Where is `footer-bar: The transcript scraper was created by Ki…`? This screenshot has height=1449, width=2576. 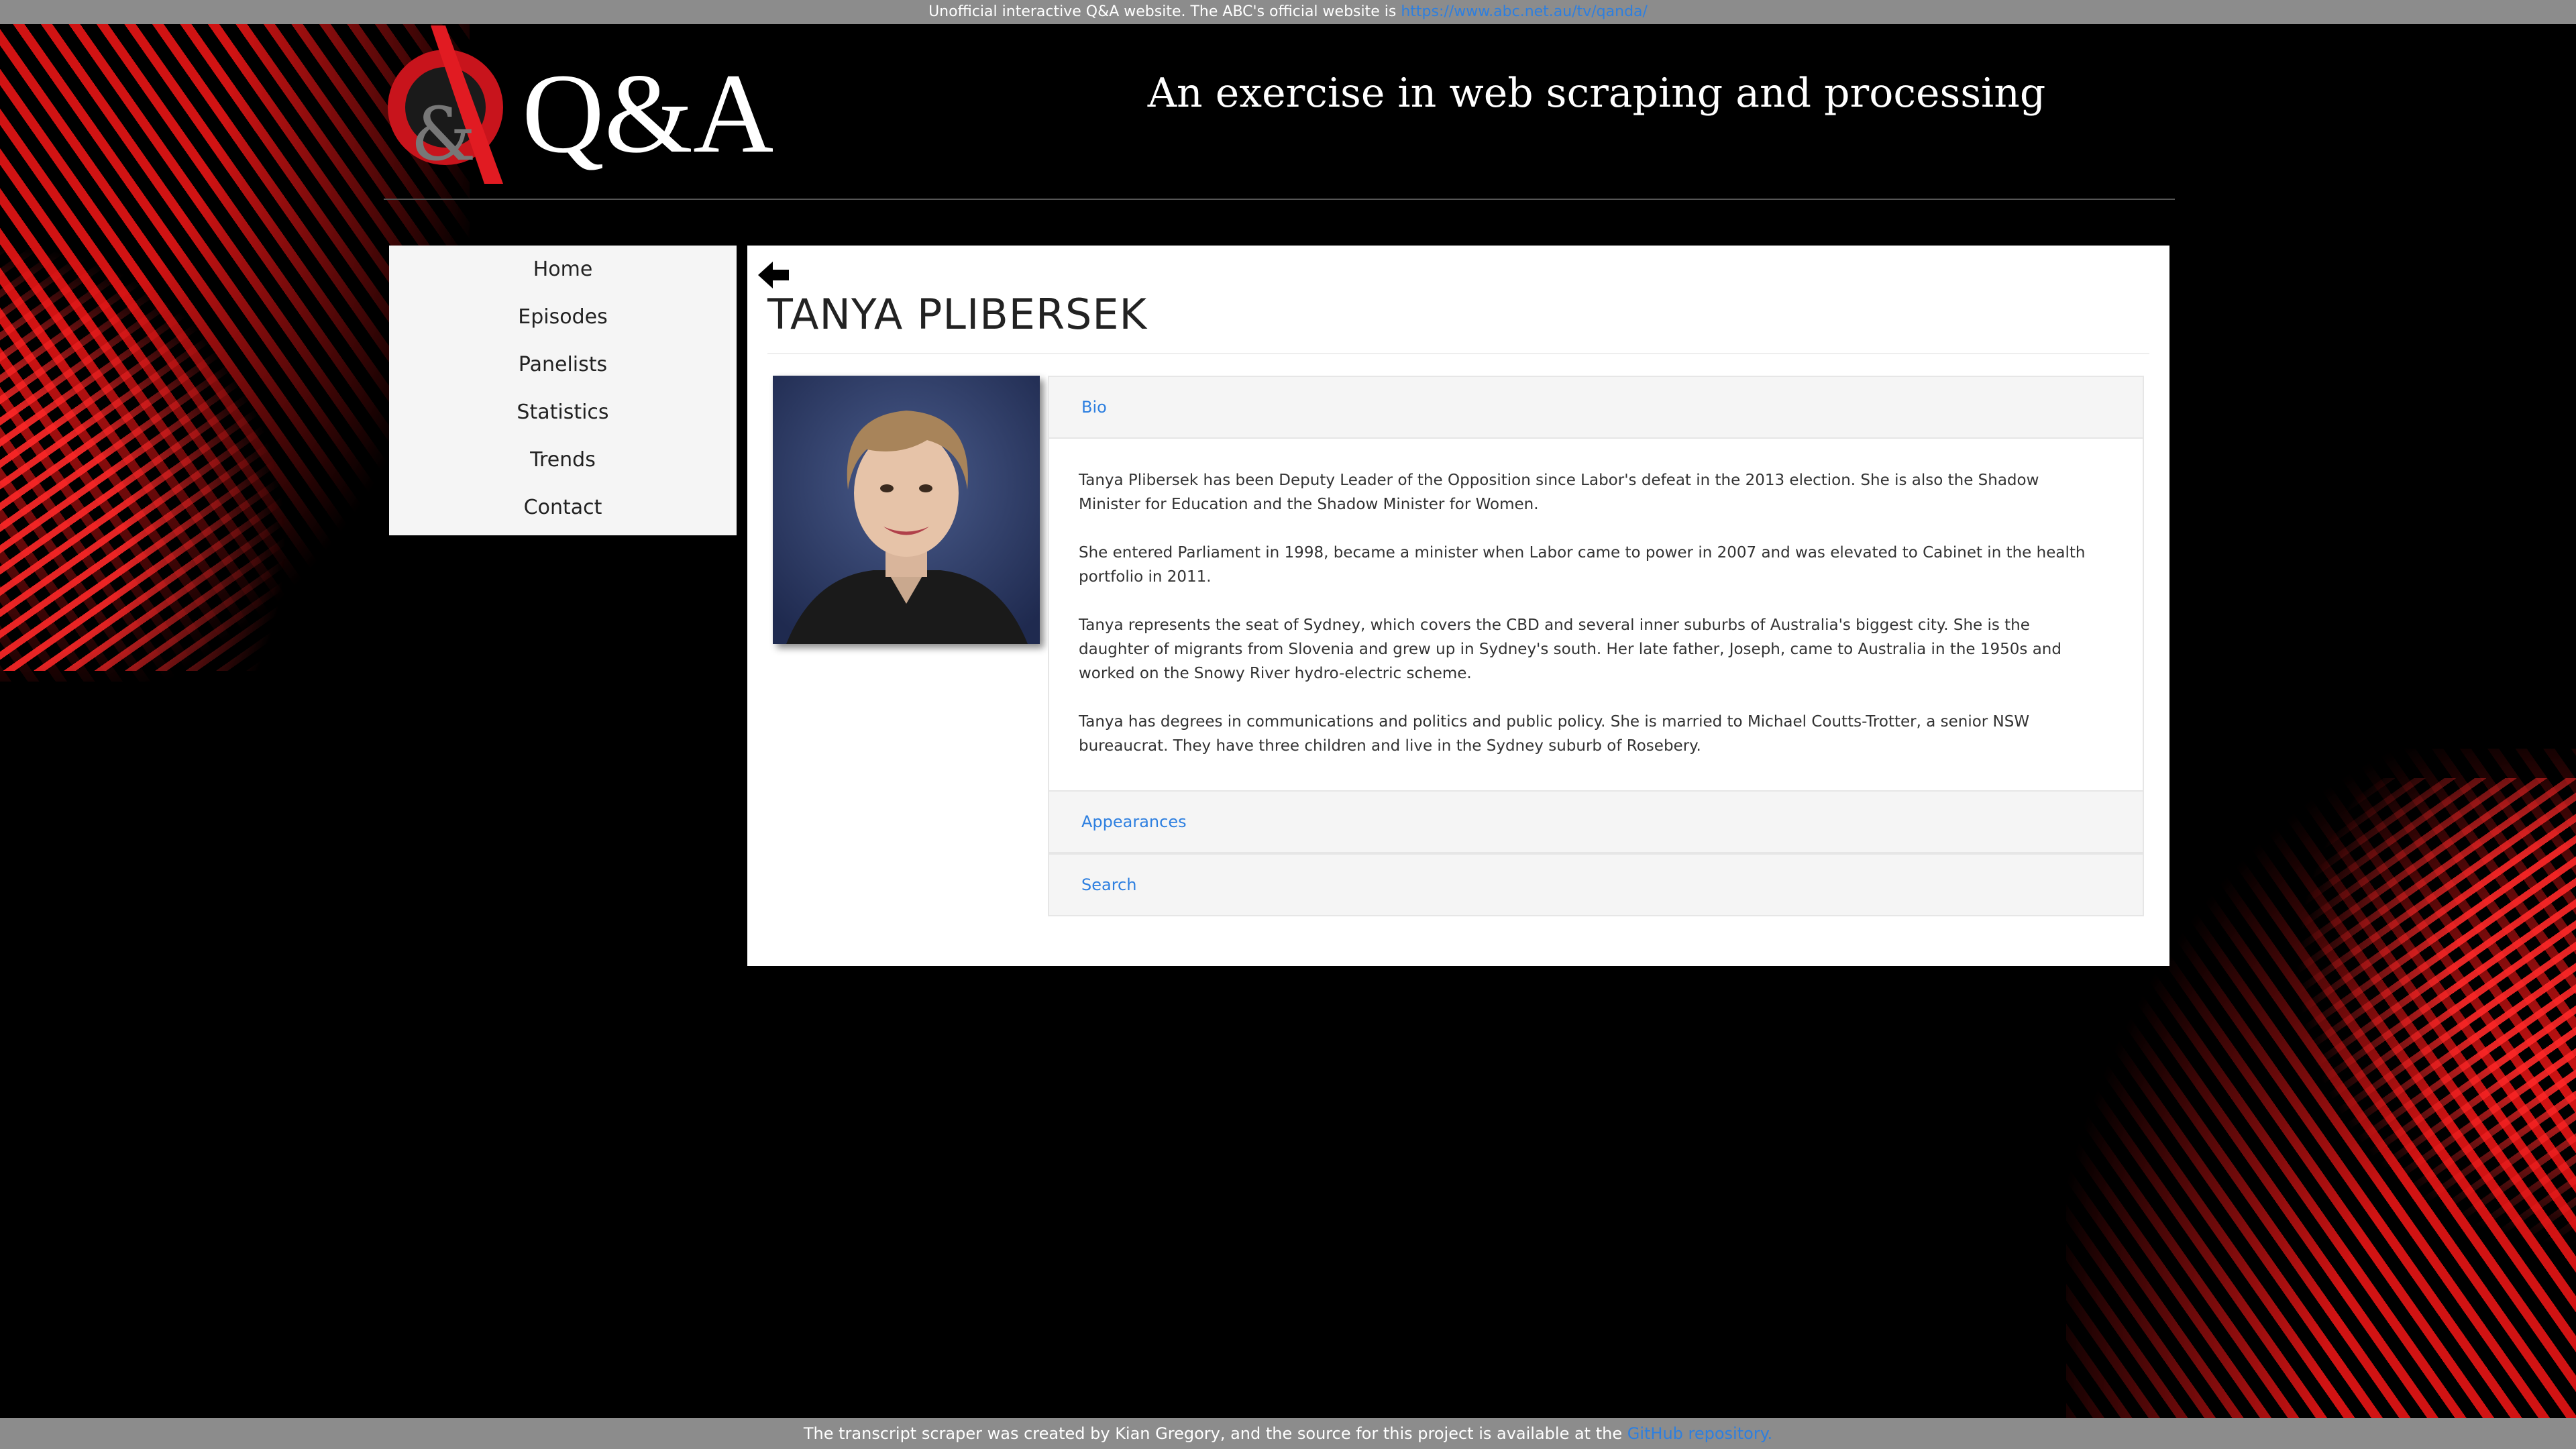 footer-bar: The transcript scraper was created by Ki… is located at coordinates (1288, 1433).